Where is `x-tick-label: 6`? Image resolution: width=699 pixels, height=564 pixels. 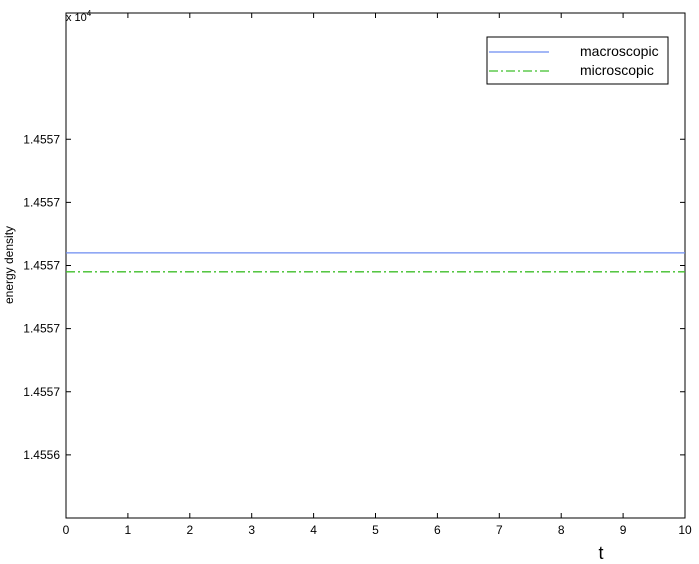 x-tick-label: 6 is located at coordinates (437, 530).